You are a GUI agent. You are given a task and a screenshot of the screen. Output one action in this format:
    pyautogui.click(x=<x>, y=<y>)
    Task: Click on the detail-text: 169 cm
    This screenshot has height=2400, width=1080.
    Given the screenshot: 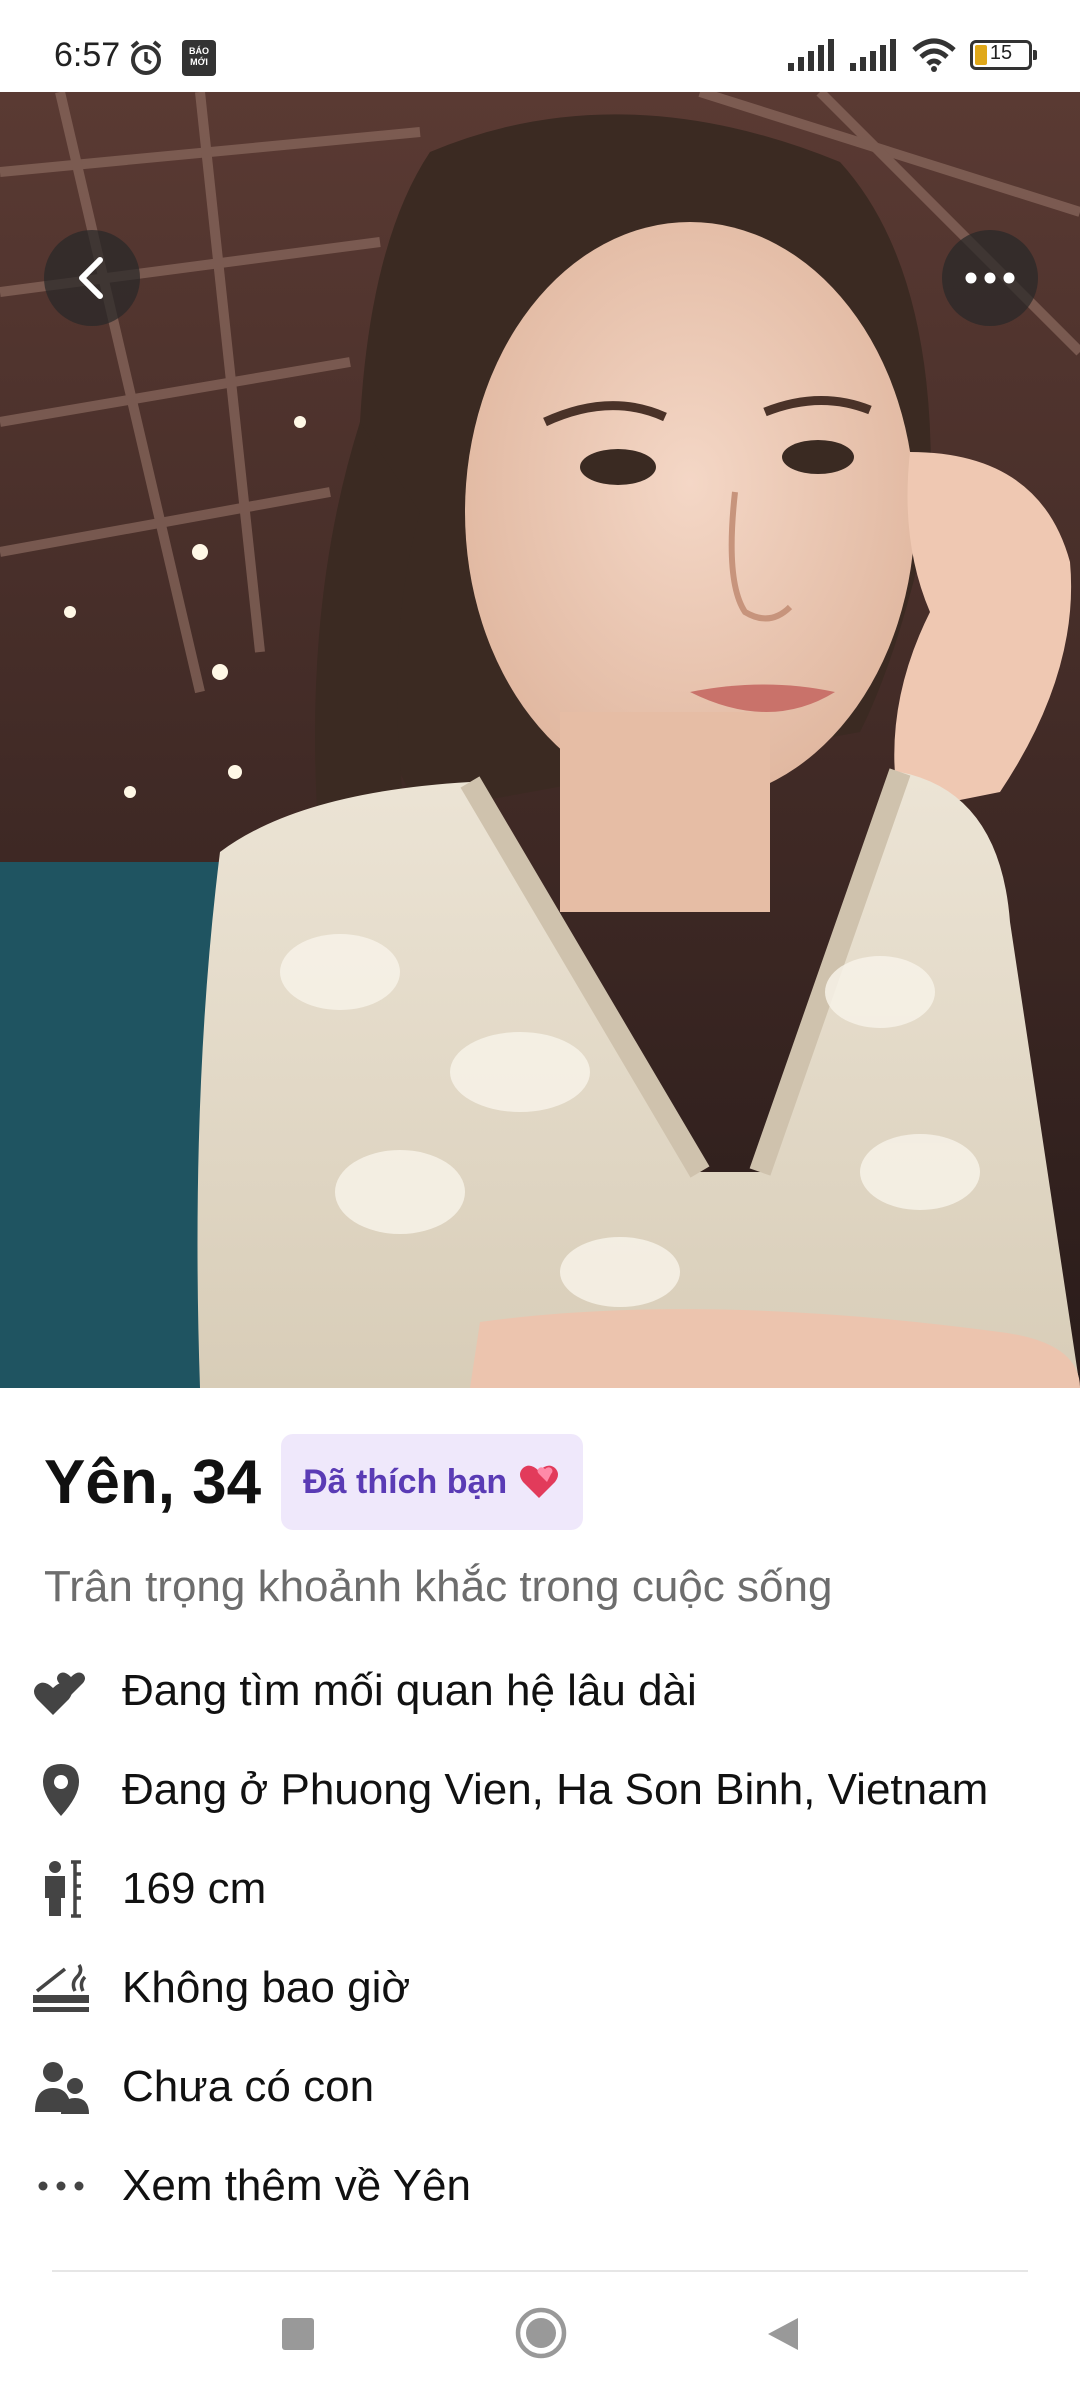 What is the action you would take?
    pyautogui.click(x=194, y=1888)
    